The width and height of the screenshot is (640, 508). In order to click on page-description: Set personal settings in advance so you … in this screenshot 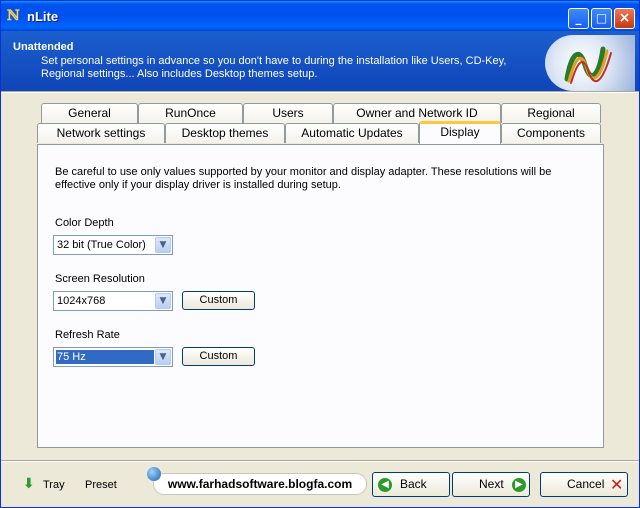, I will do `click(274, 67)`.